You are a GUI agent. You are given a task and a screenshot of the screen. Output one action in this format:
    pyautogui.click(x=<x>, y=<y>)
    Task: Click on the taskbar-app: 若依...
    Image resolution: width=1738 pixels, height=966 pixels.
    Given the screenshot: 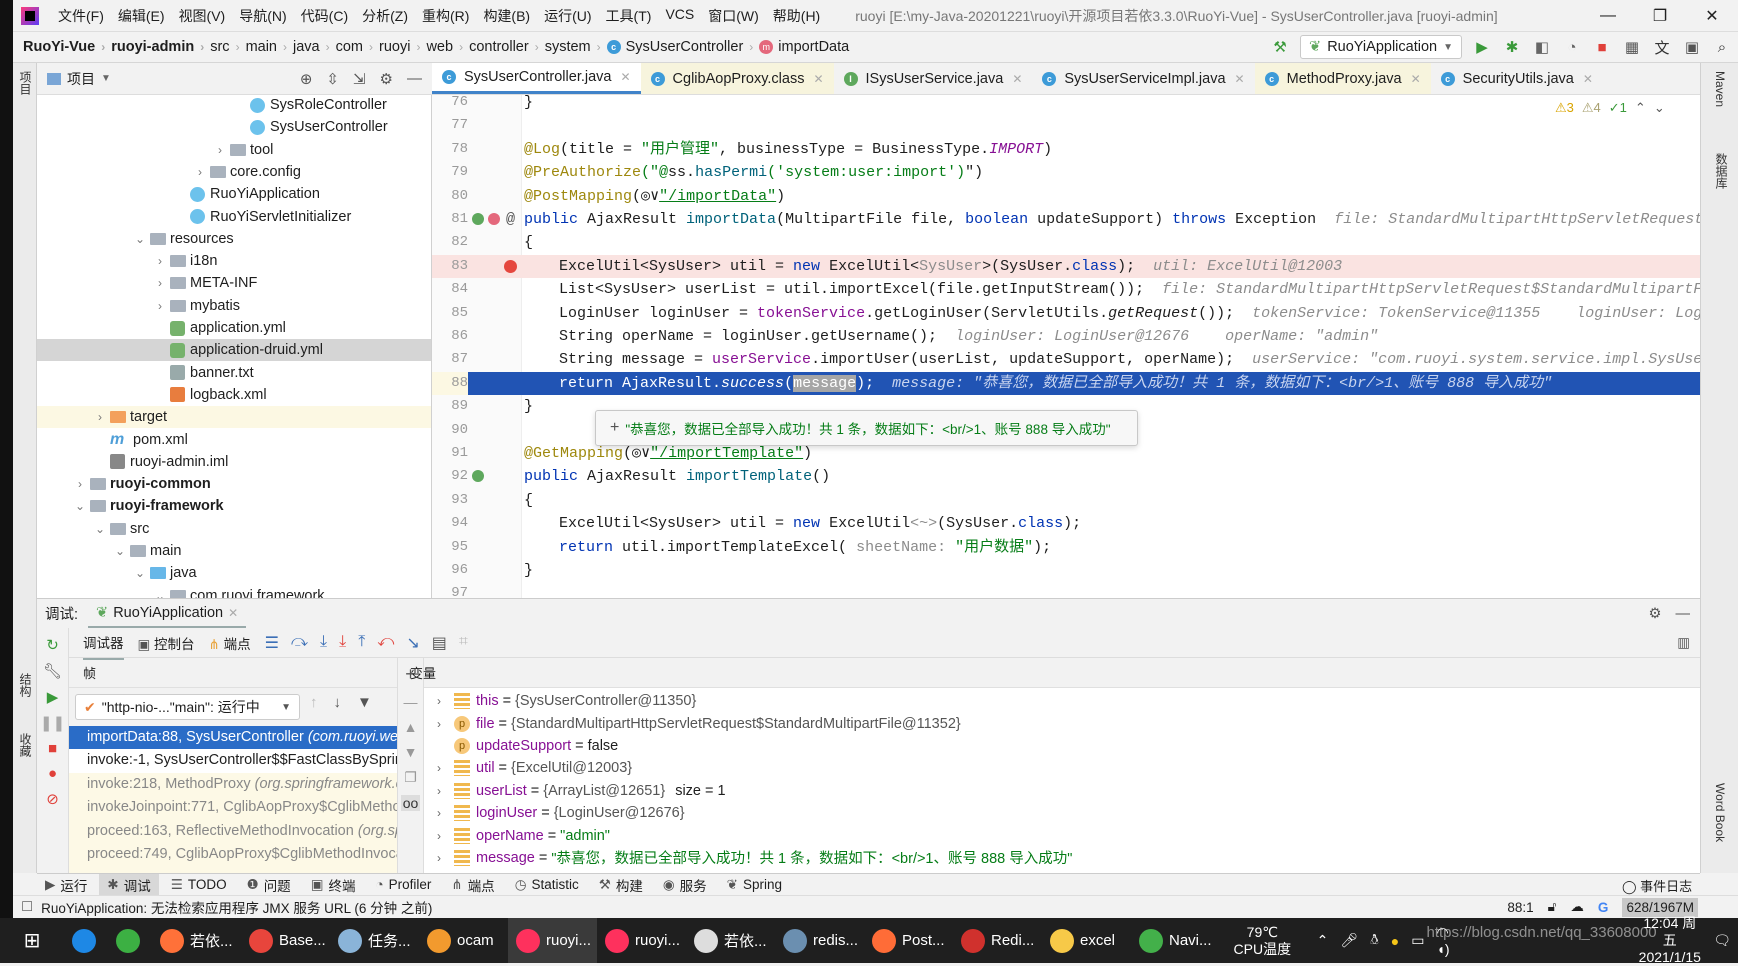 What is the action you would take?
    pyautogui.click(x=196, y=940)
    